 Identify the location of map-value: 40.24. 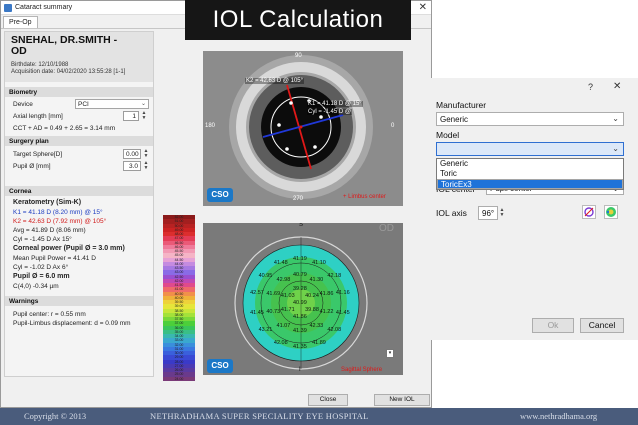
(312, 296).